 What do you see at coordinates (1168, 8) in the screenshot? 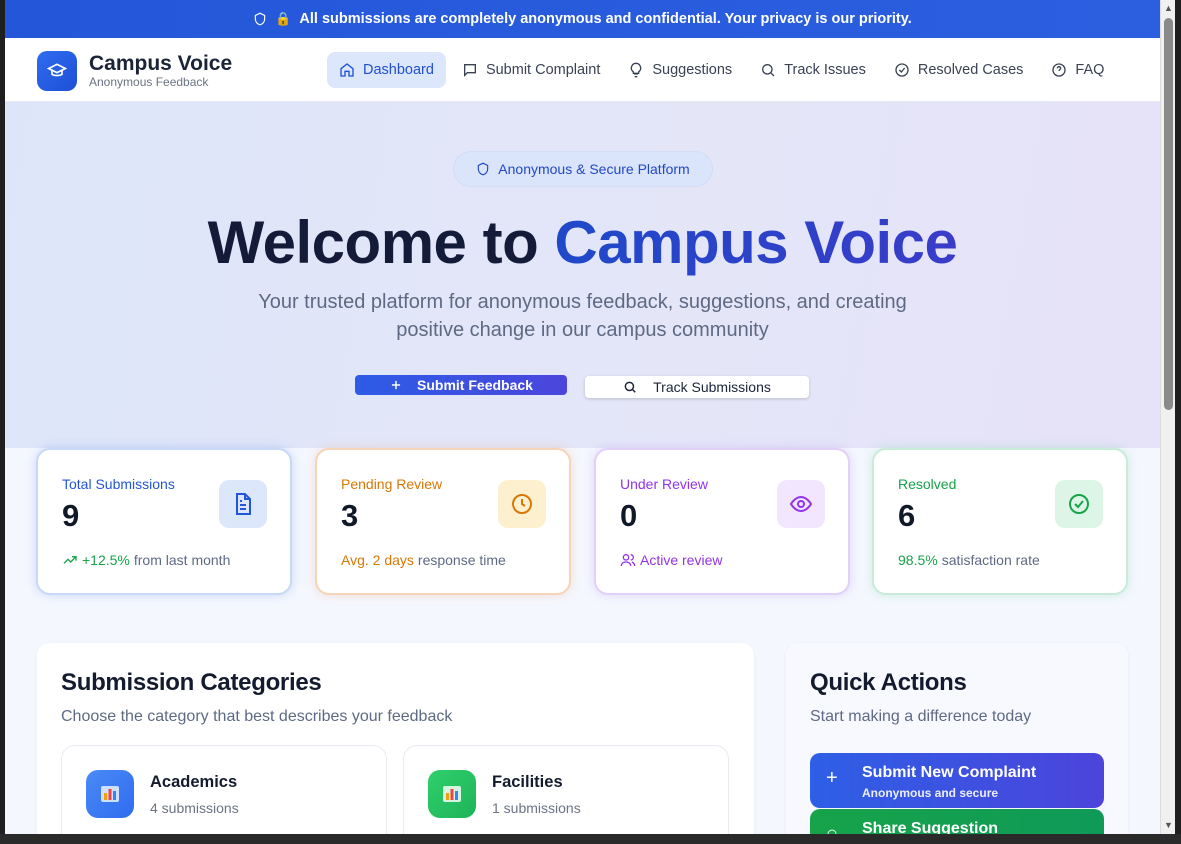
I see `scroll-up-arrow-icon: ▲` at bounding box center [1168, 8].